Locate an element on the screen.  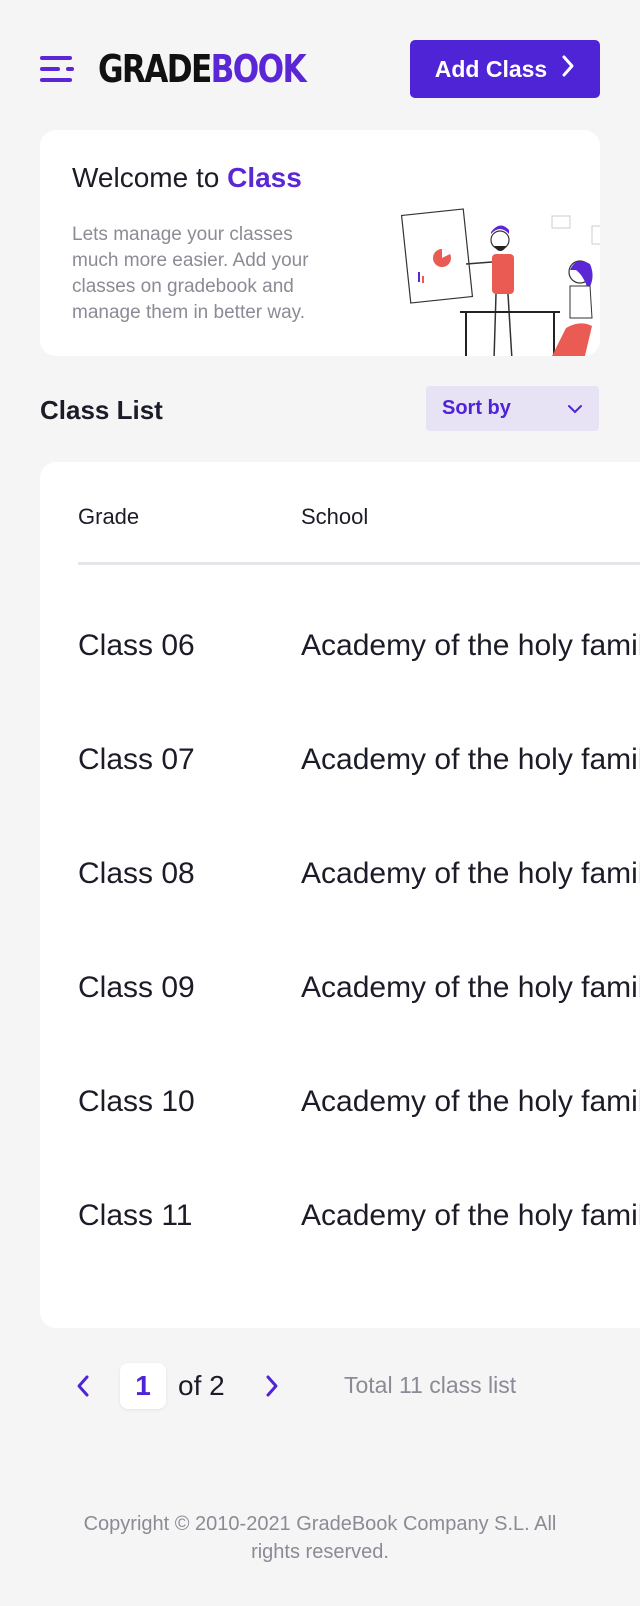
table-row: Class 08 Academy of the holy family is located at coordinates (340, 874).